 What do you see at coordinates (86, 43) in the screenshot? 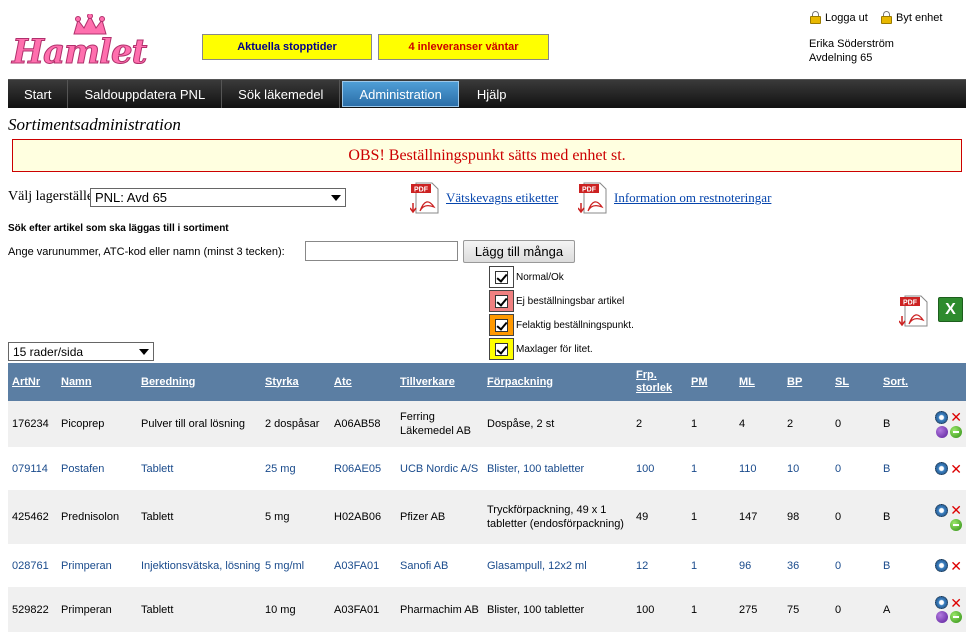
I see `hamlet-logo: Hamlet` at bounding box center [86, 43].